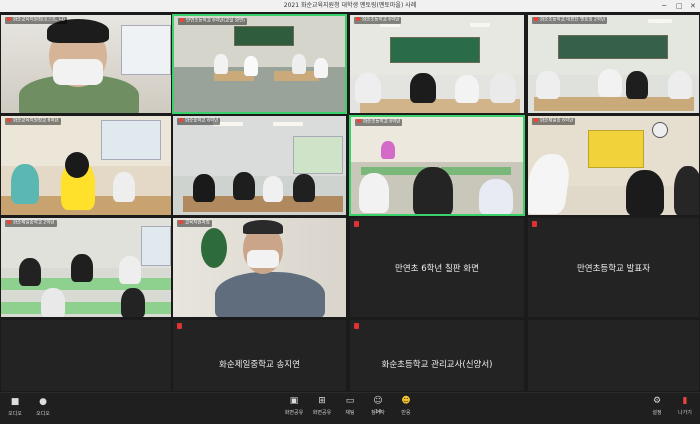  What do you see at coordinates (350, 401) in the screenshot?
I see `chat-icon: ▭` at bounding box center [350, 401].